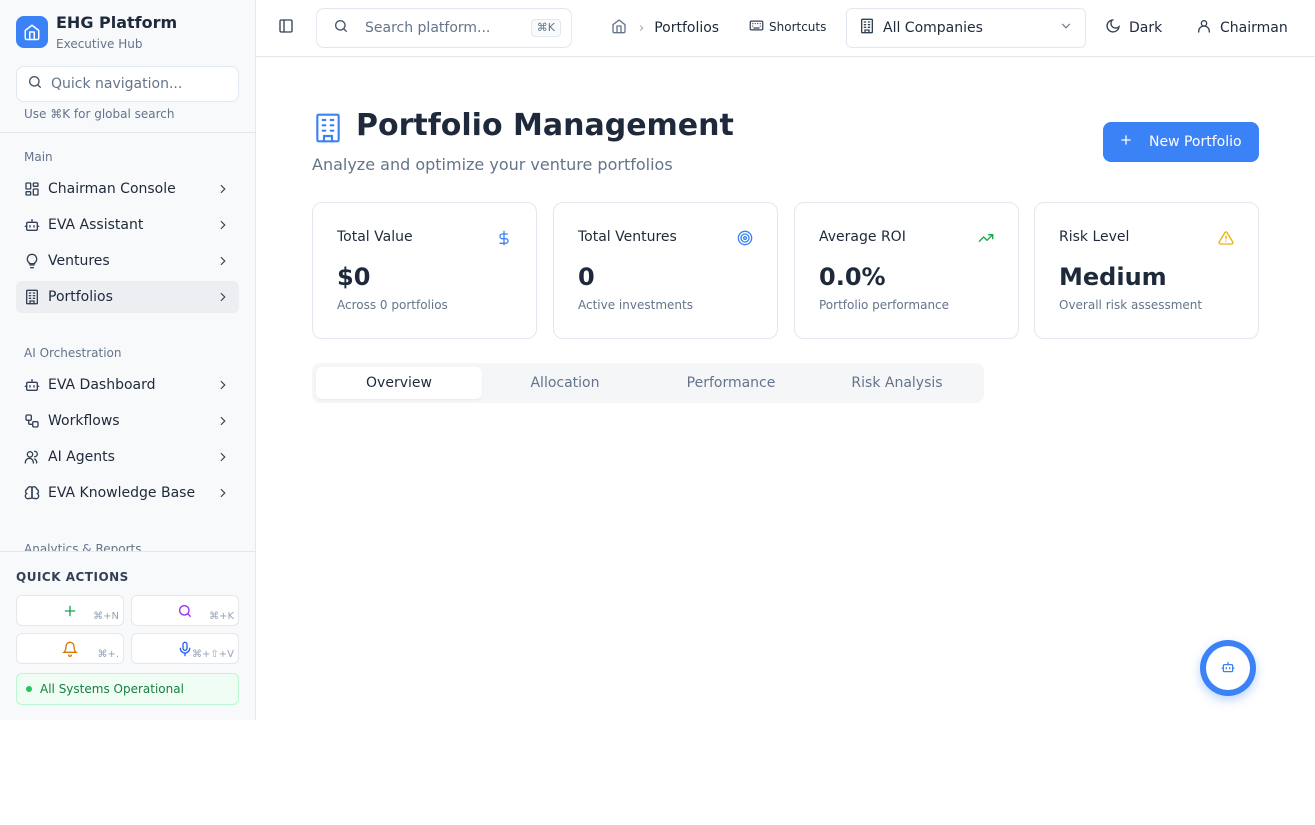 This screenshot has height=825, width=1315. Describe the element at coordinates (32, 189) in the screenshot. I see `layout-grid-icon` at that location.